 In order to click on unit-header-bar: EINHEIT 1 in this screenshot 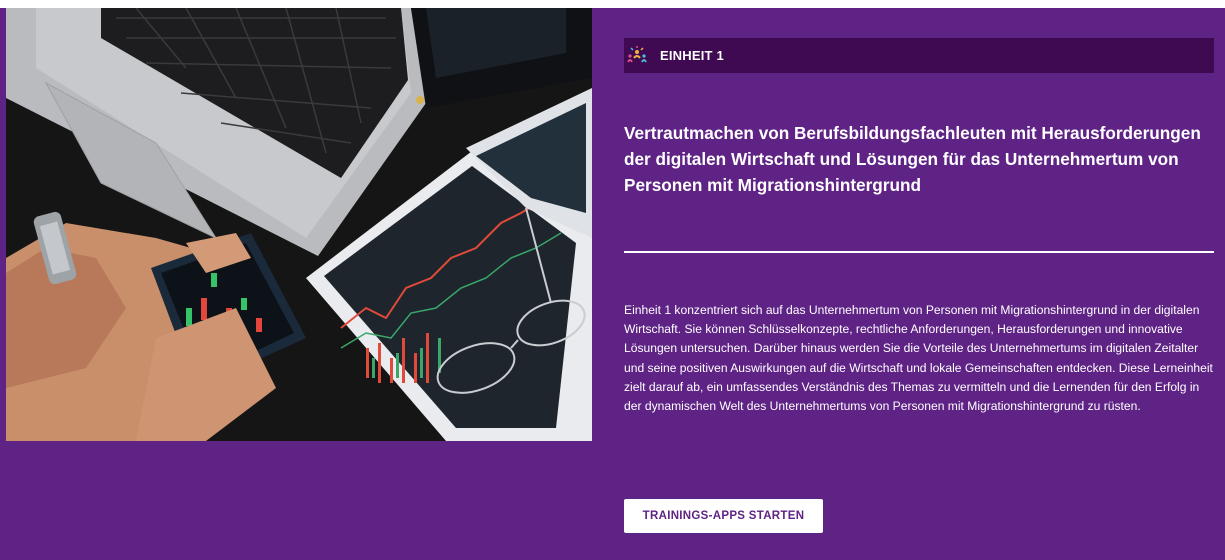, I will do `click(919, 55)`.